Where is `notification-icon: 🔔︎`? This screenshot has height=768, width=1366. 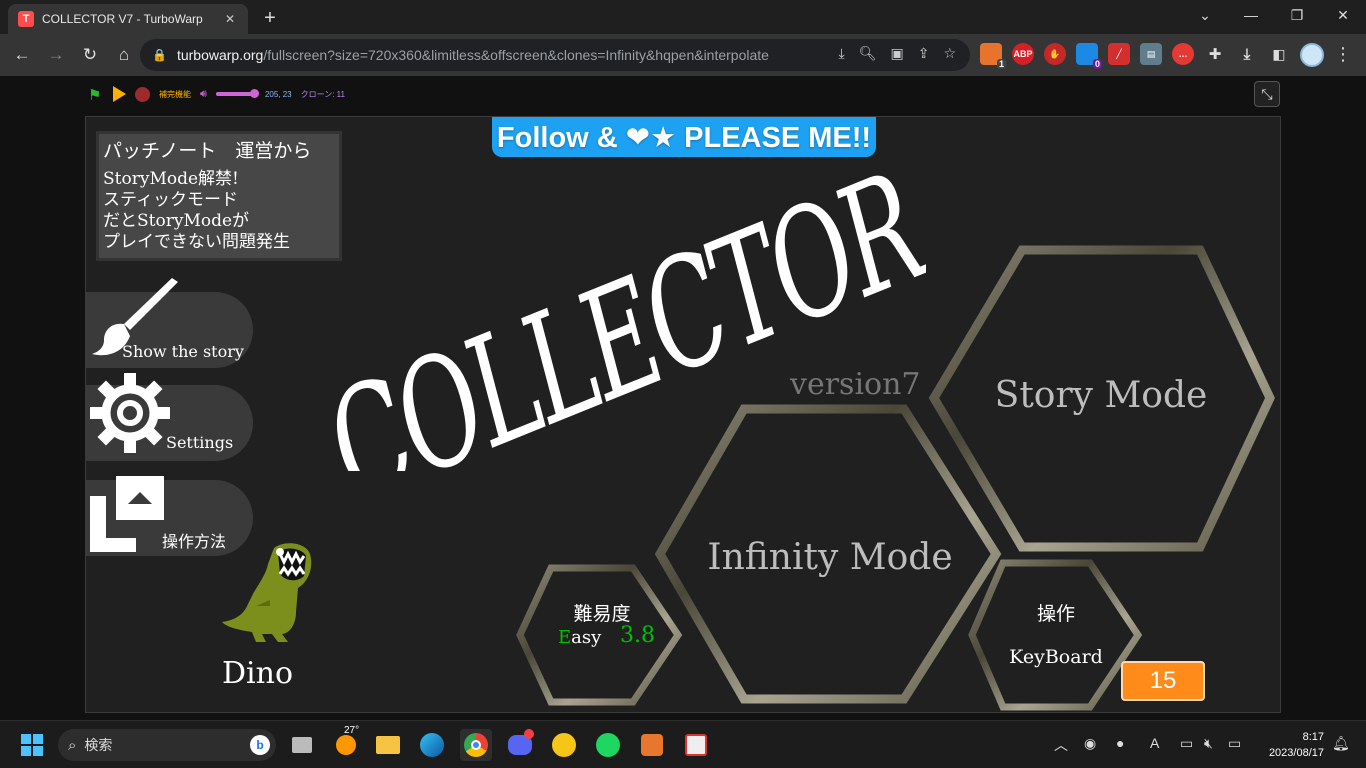 notification-icon: 🔔︎ is located at coordinates (1341, 743).